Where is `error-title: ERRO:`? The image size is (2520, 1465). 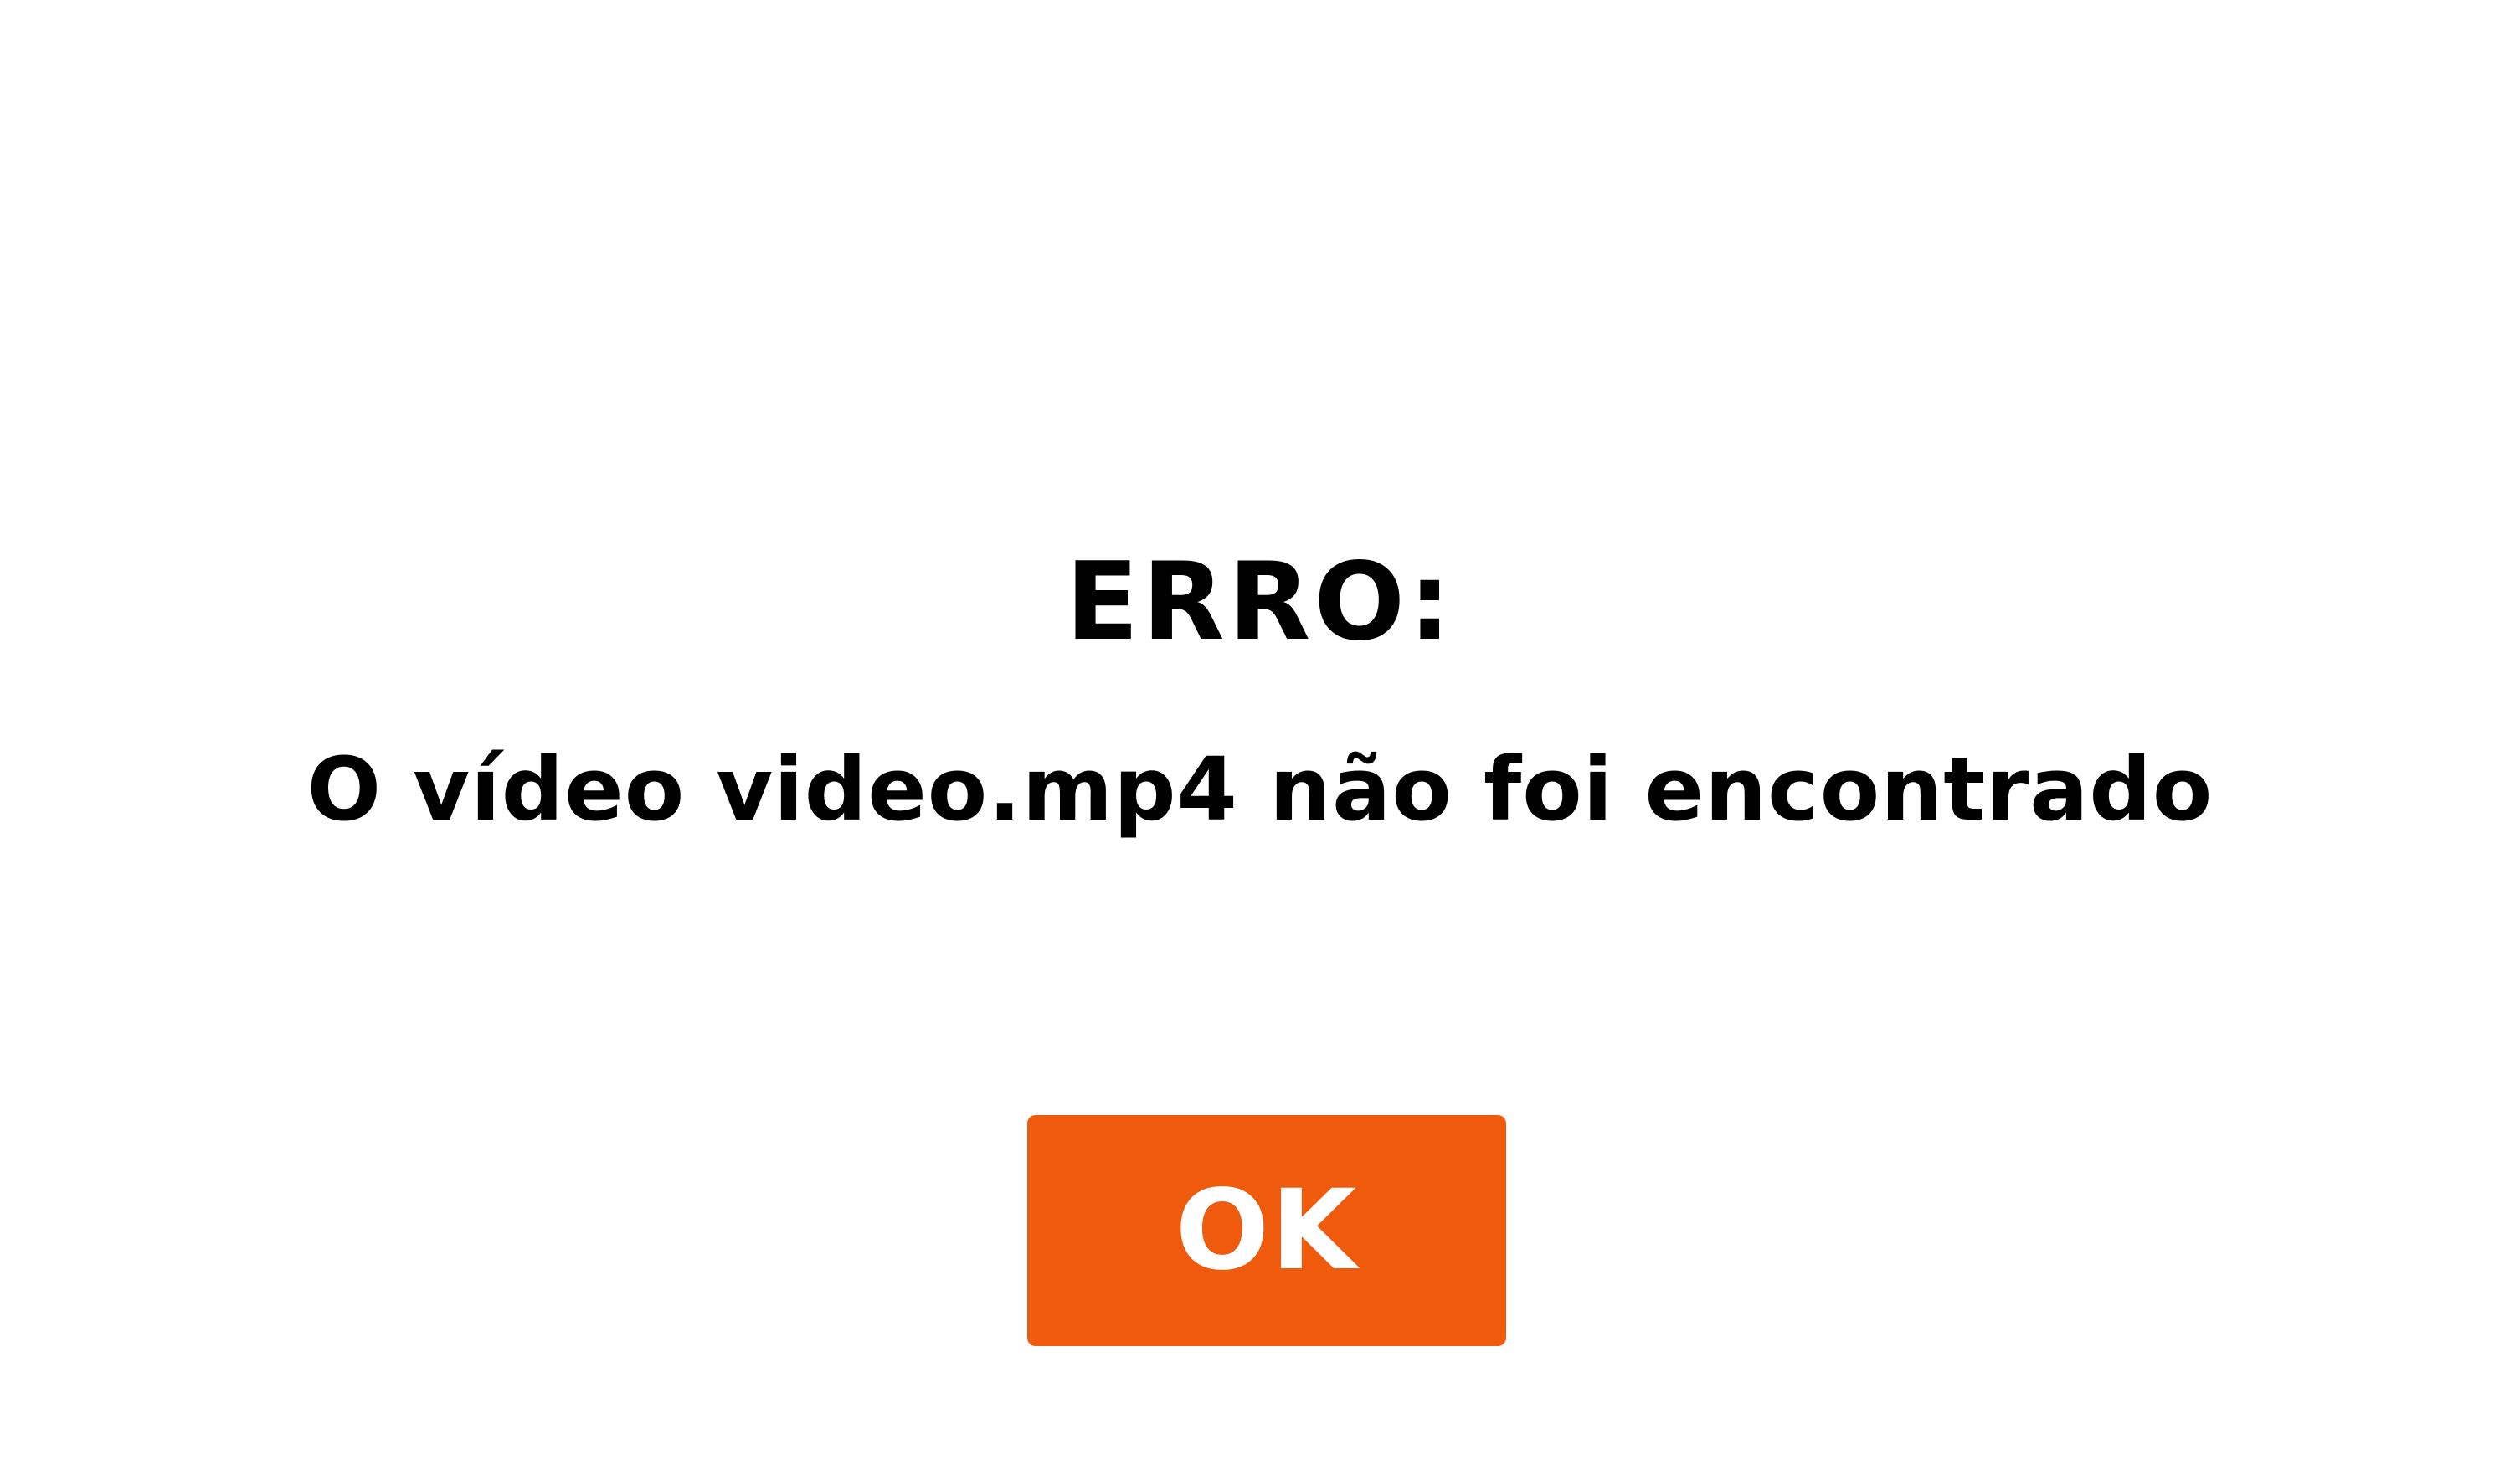
error-title: ERRO: is located at coordinates (1260, 602).